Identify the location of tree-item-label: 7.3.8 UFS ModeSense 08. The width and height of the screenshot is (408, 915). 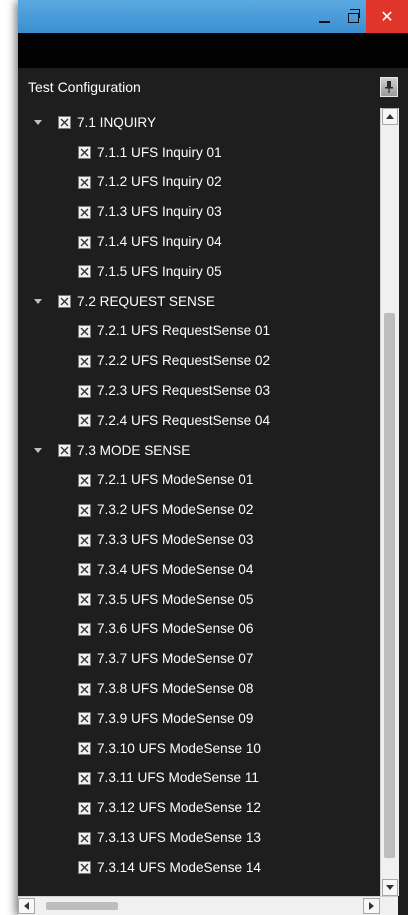
(175, 689).